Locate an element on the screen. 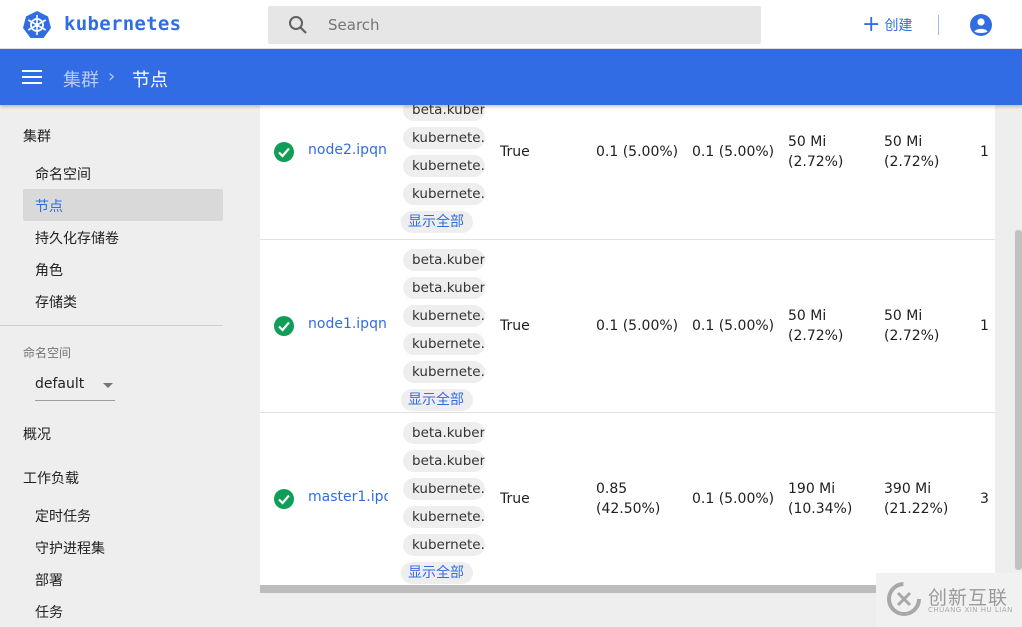  pods-count: 3 : is located at coordinates (987, 499).